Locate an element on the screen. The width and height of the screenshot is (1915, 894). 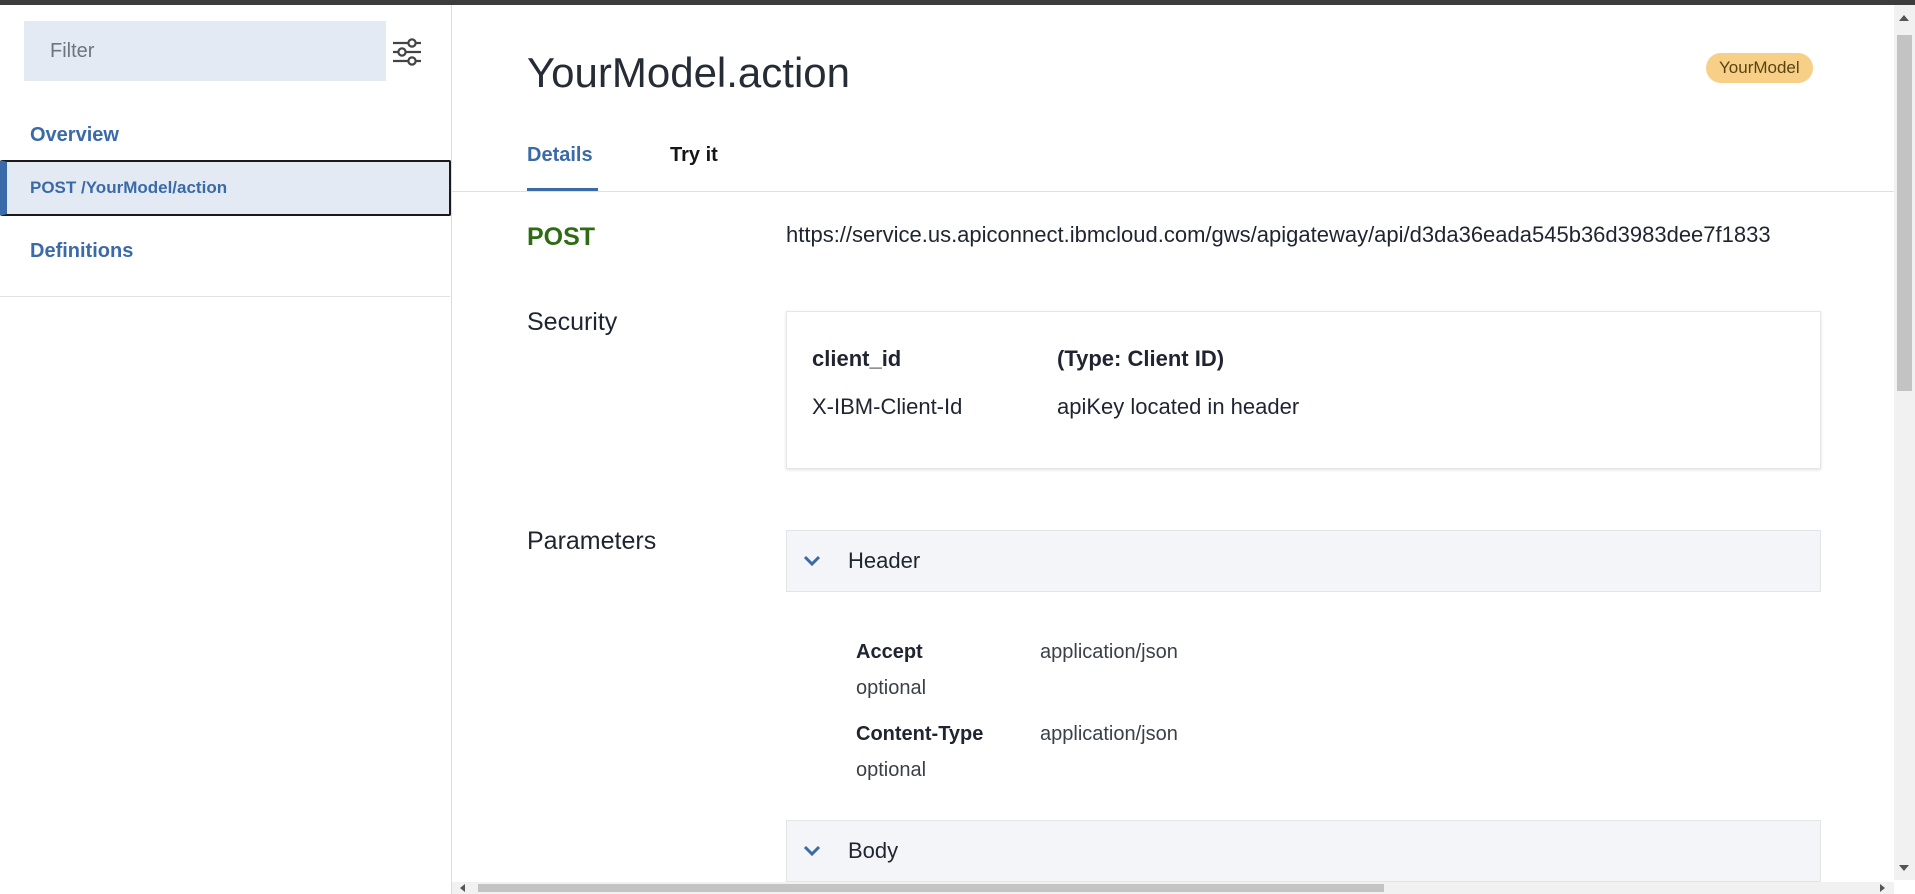
security-header-key: X-IBM-Client-Id is located at coordinates (887, 406).